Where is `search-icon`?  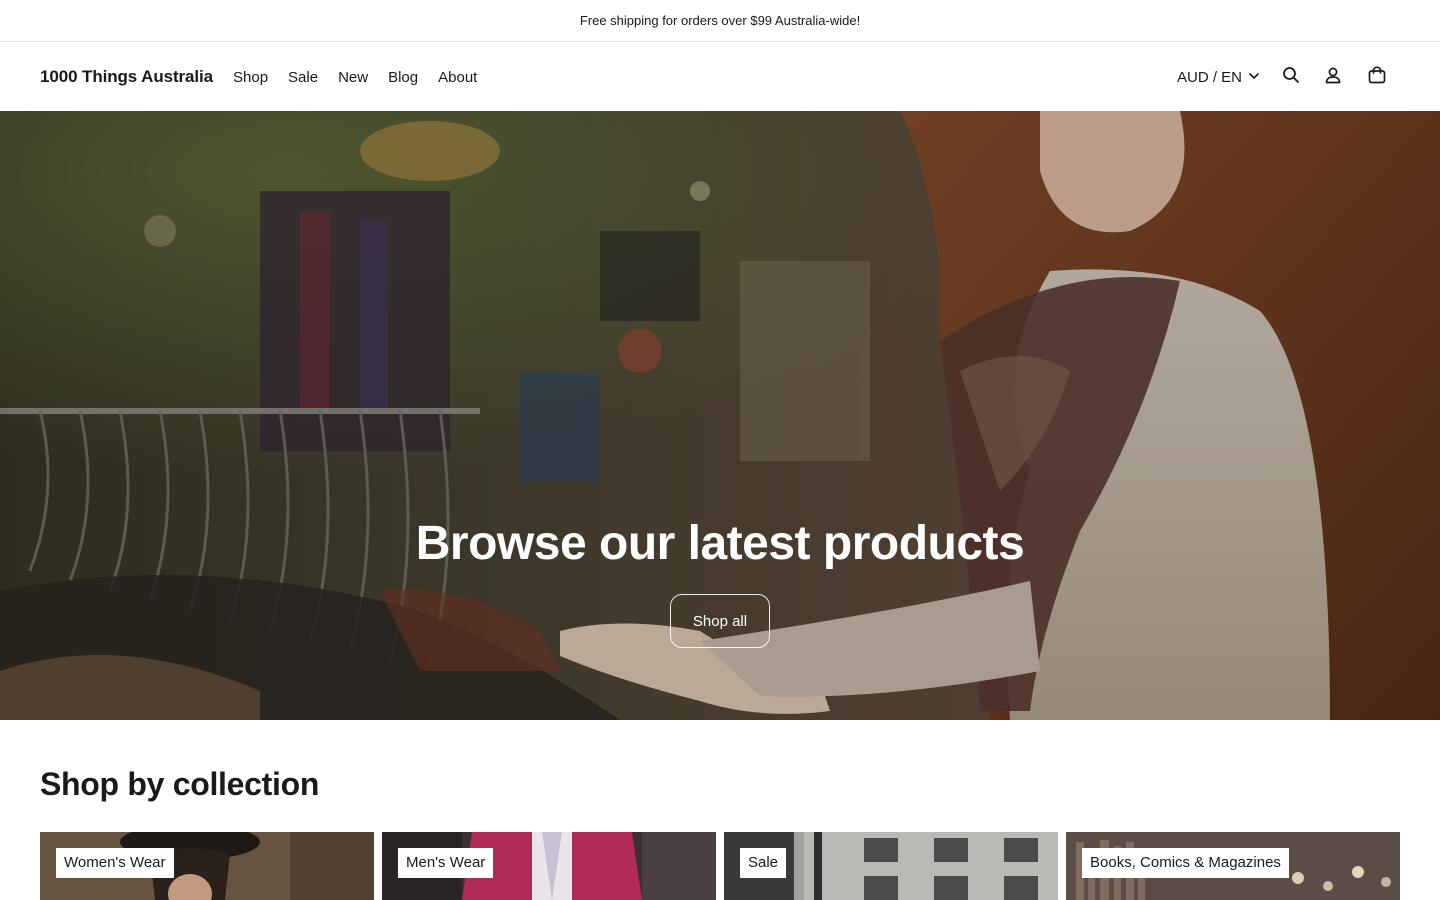
search-icon is located at coordinates (1291, 77).